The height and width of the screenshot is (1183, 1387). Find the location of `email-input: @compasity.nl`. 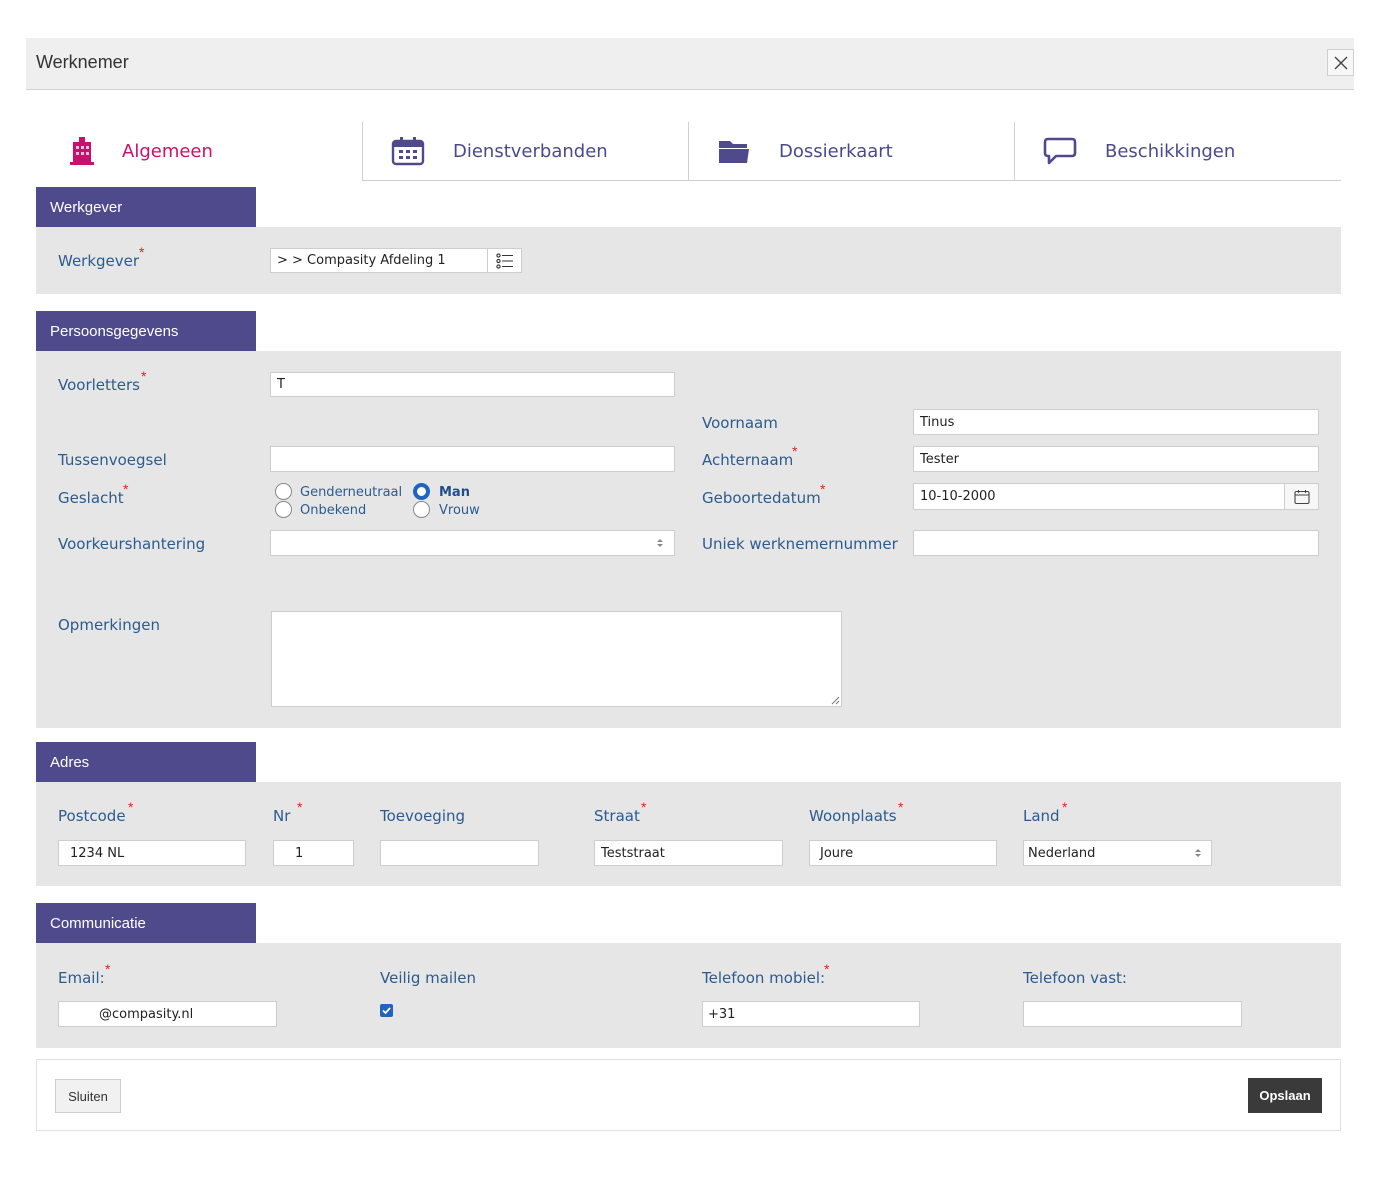

email-input: @compasity.nl is located at coordinates (167, 1014).